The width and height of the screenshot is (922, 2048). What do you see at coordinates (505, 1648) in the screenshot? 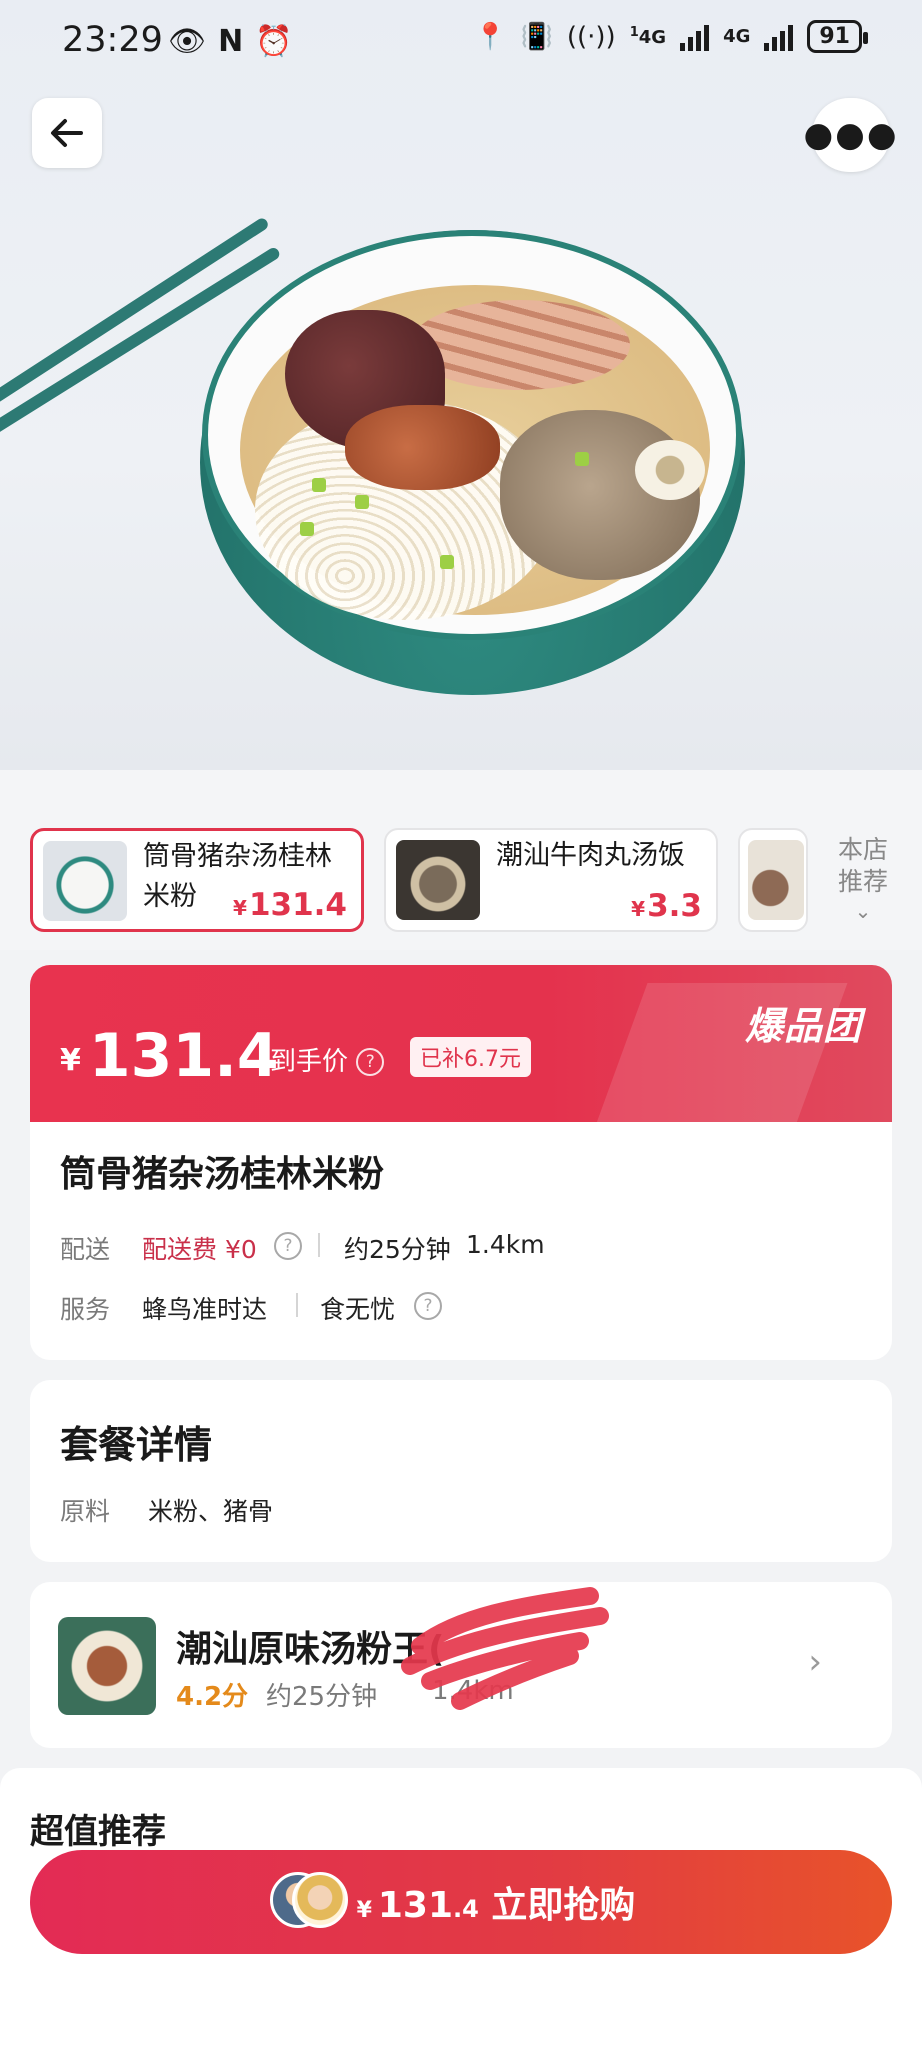
I see `redaction-scribble` at bounding box center [505, 1648].